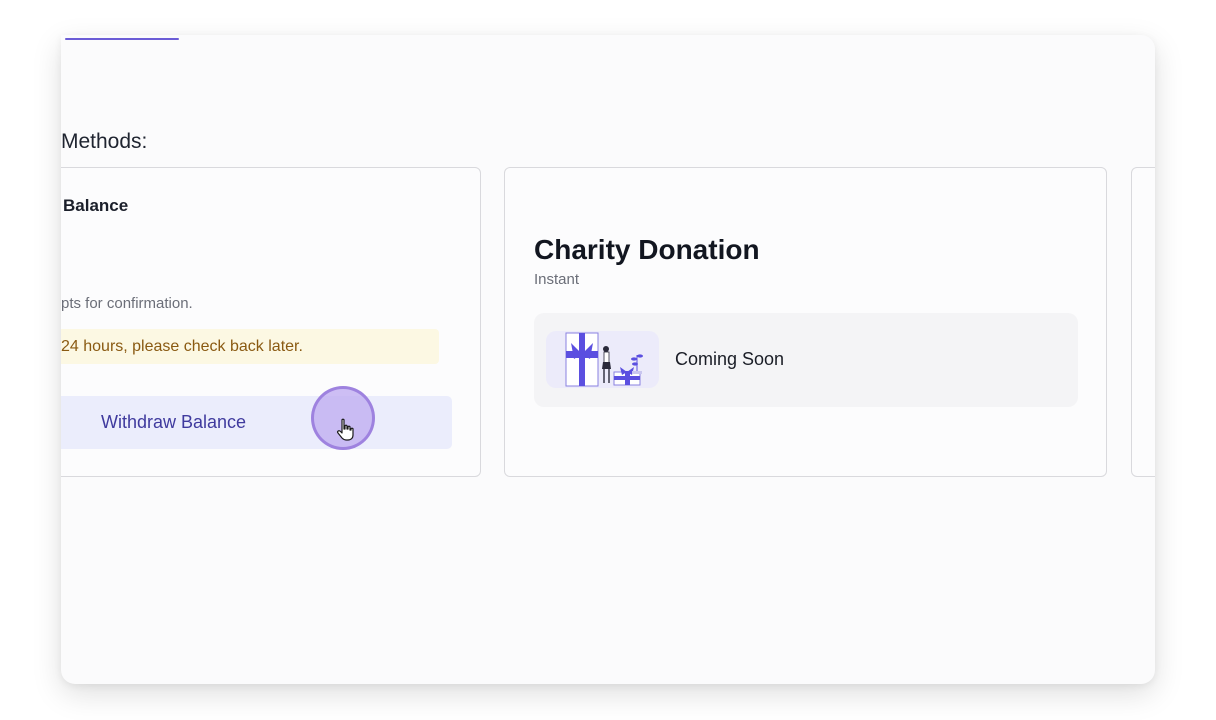  I want to click on confirmation-note: pts for confirmation., so click(127, 303).